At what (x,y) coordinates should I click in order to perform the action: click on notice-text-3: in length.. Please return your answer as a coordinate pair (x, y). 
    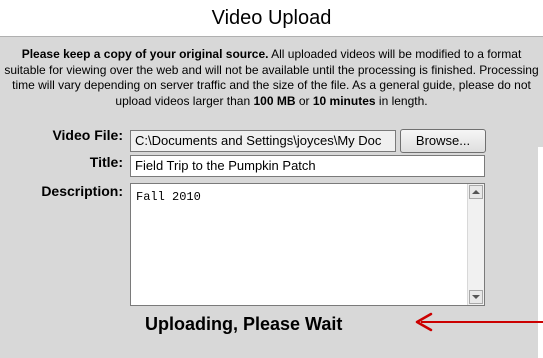
    Looking at the image, I should click on (401, 100).